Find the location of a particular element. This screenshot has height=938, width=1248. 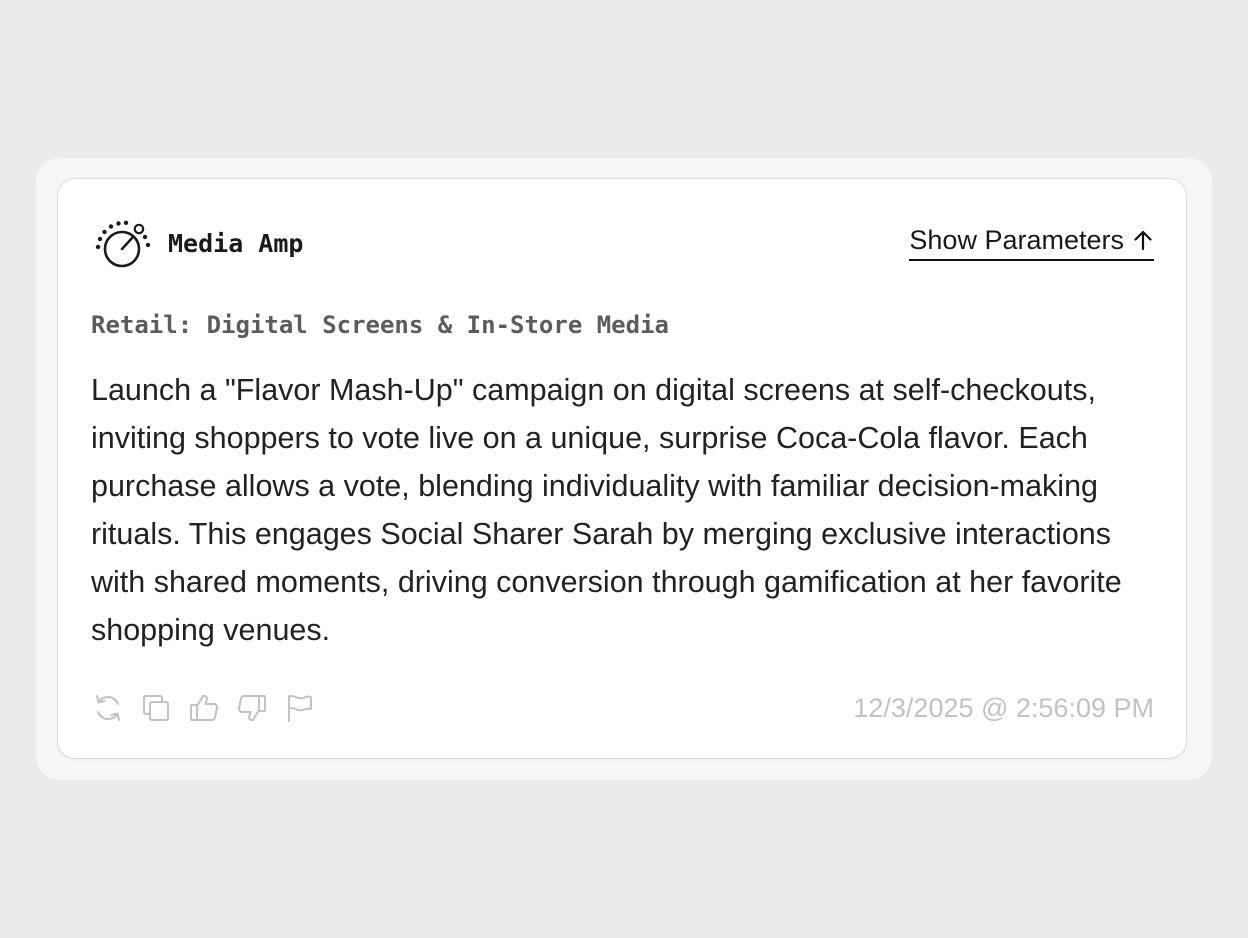

brand: Media Amp is located at coordinates (198, 243).